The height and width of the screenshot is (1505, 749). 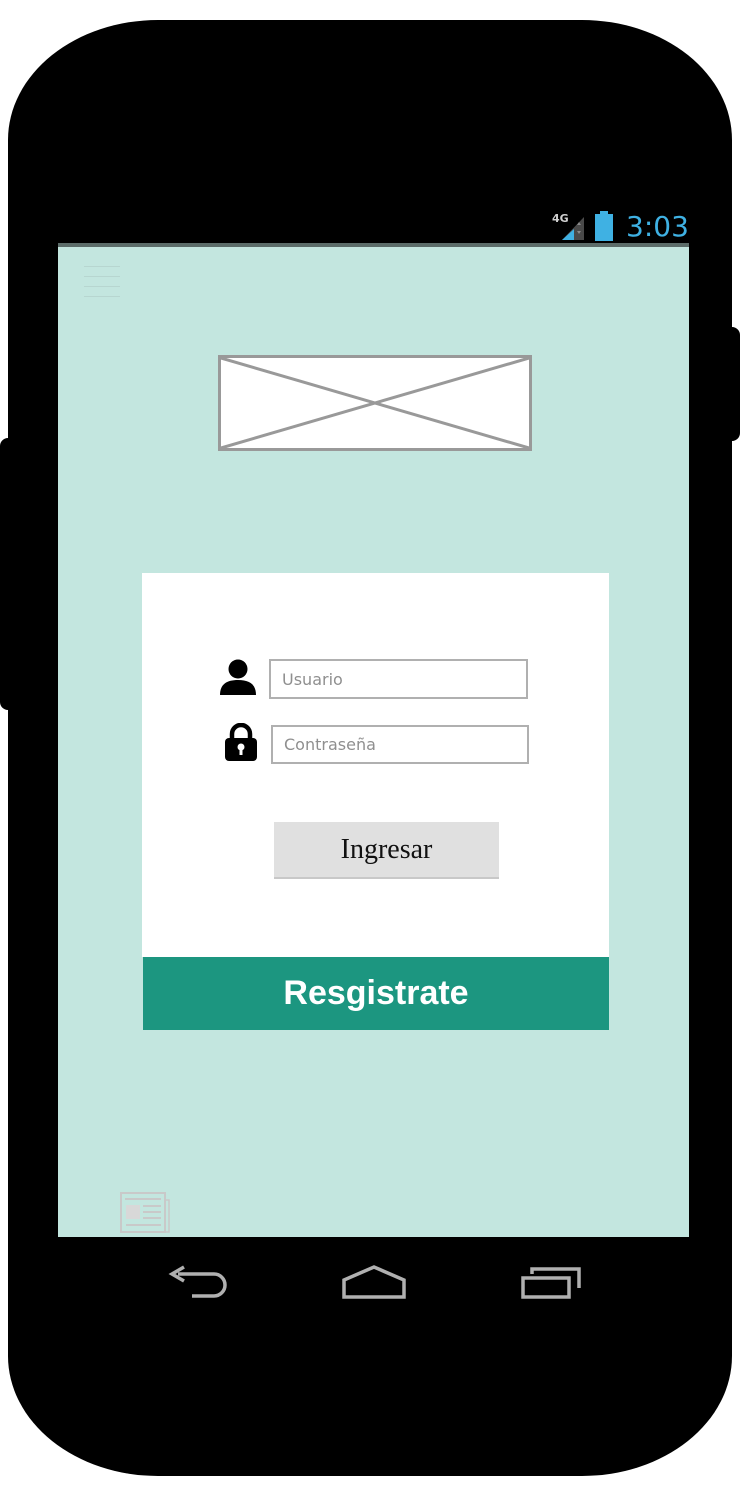 What do you see at coordinates (386, 850) in the screenshot?
I see `login-button: Ingresar` at bounding box center [386, 850].